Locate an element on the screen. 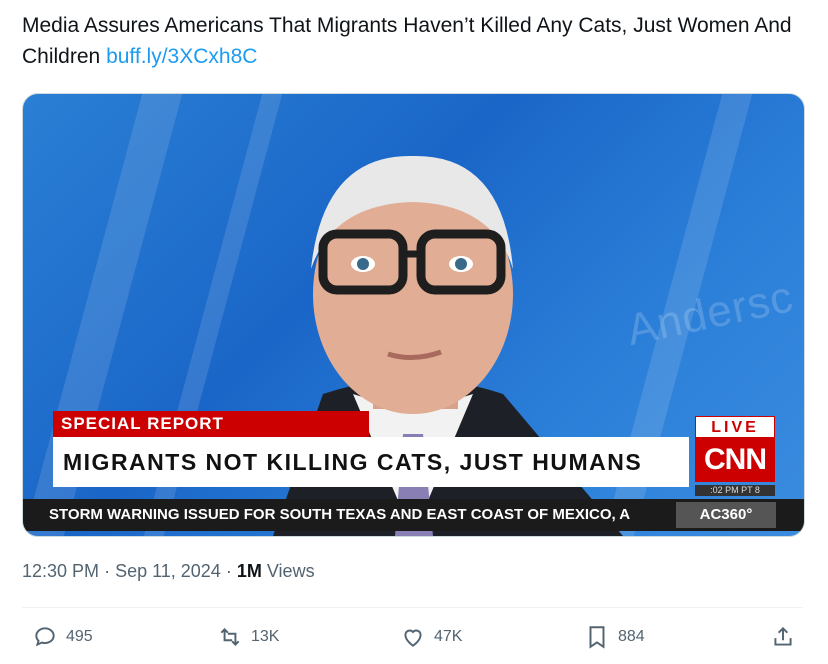 The image size is (828, 664). like-count: 47K is located at coordinates (448, 636).